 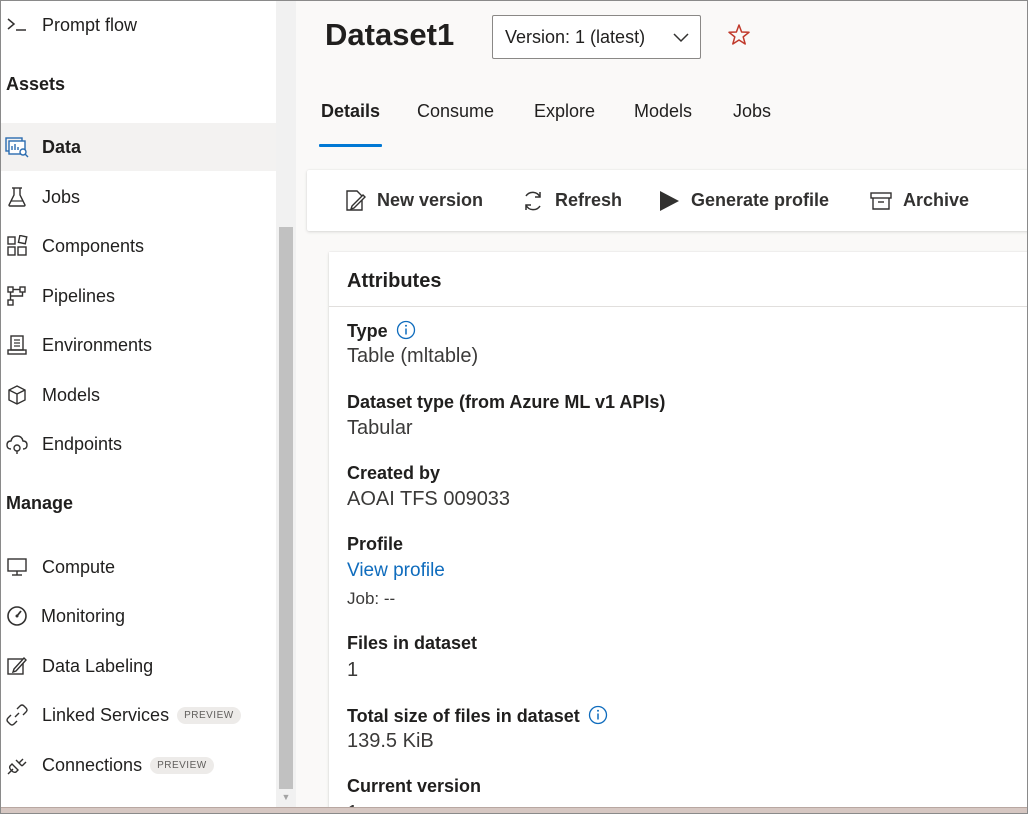 What do you see at coordinates (71, 394) in the screenshot?
I see `sidebar-item-label: Models` at bounding box center [71, 394].